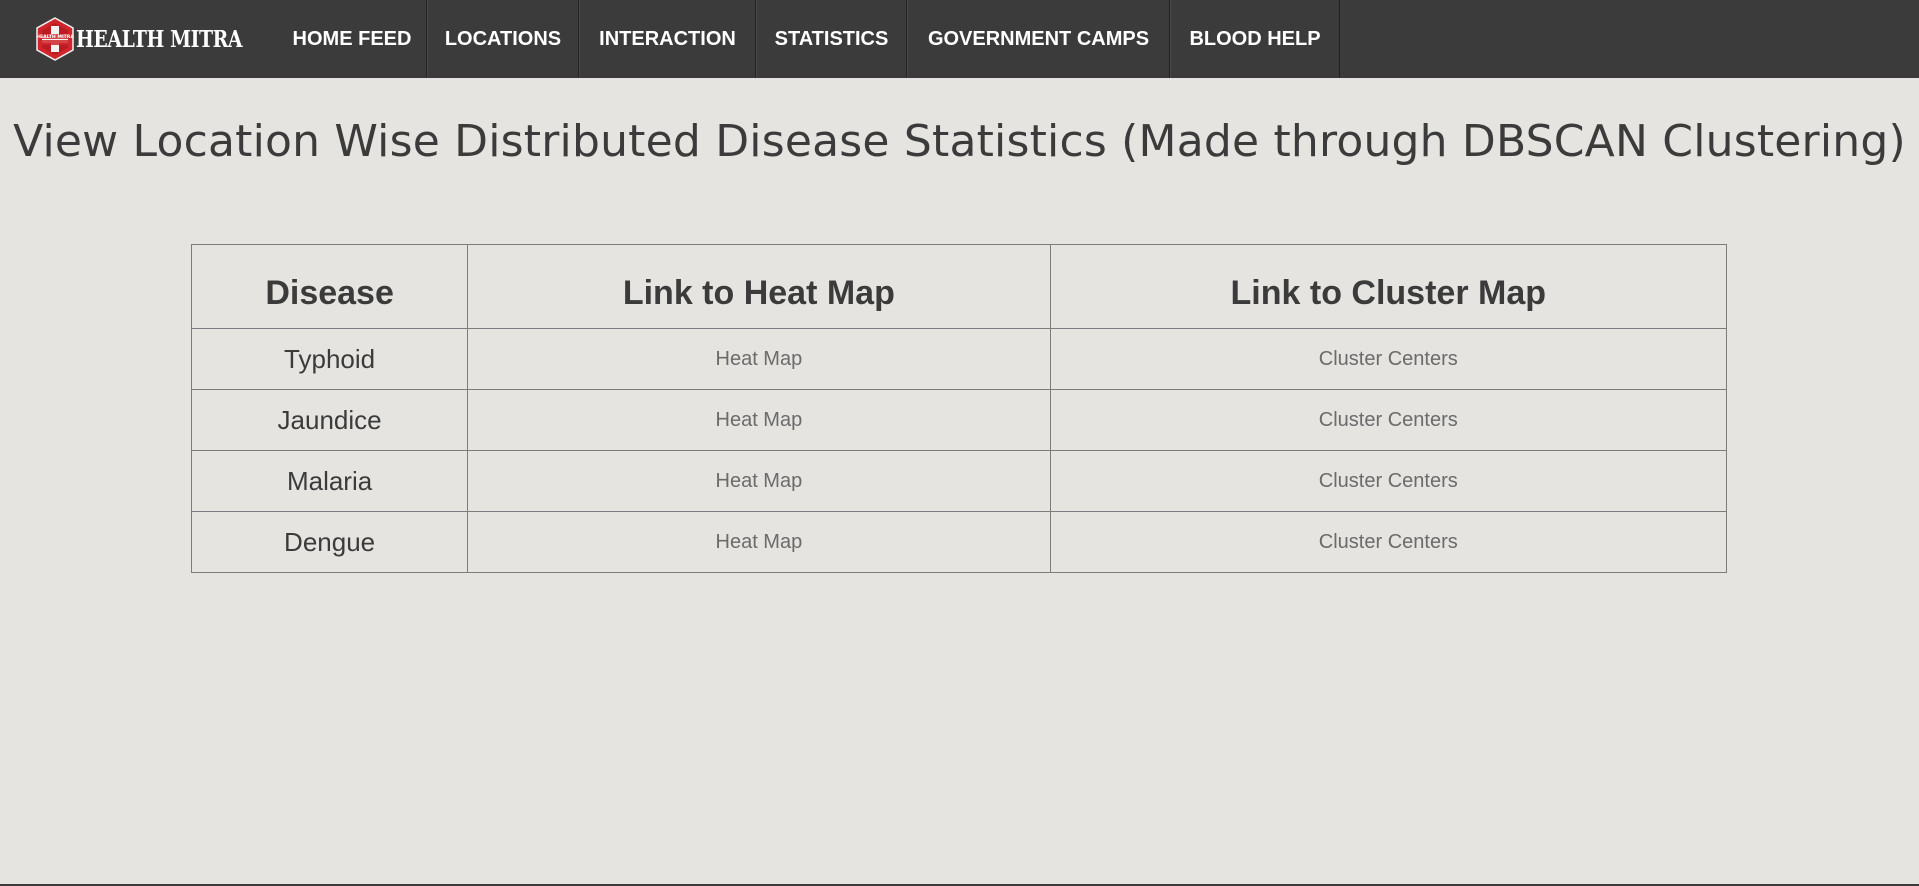 Image resolution: width=1919 pixels, height=886 pixels. Describe the element at coordinates (831, 39) in the screenshot. I see `nav-item-statistics: STATISTICS` at that location.